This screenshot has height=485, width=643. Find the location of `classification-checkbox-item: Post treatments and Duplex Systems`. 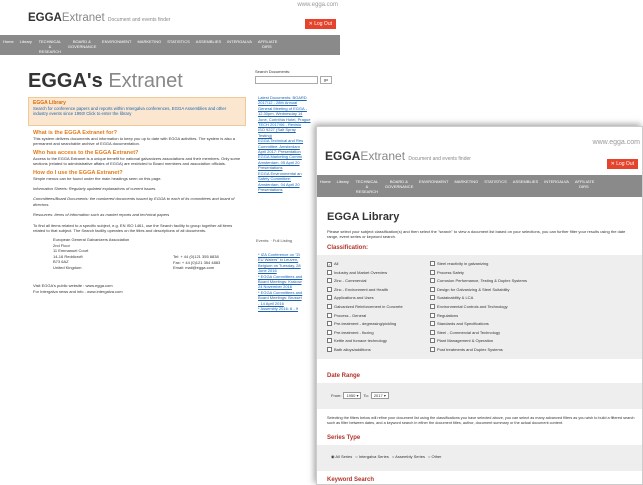

classification-checkbox-item: Post treatments and Duplex Systems is located at coordinates (535, 351).